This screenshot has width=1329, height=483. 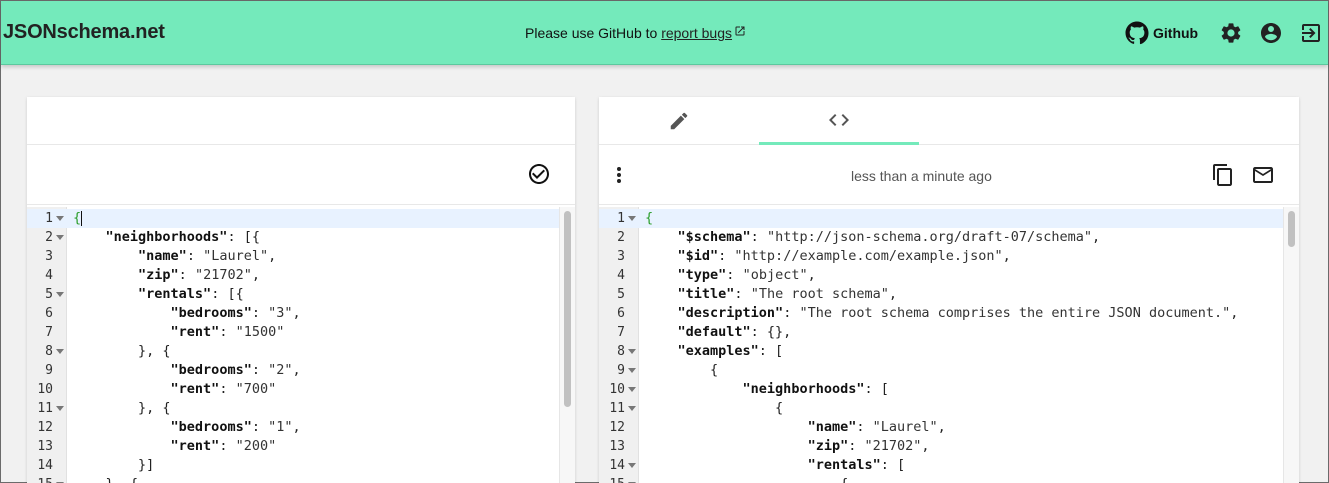 I want to click on code-line: 10 "rent": "700", so click(x=293, y=389).